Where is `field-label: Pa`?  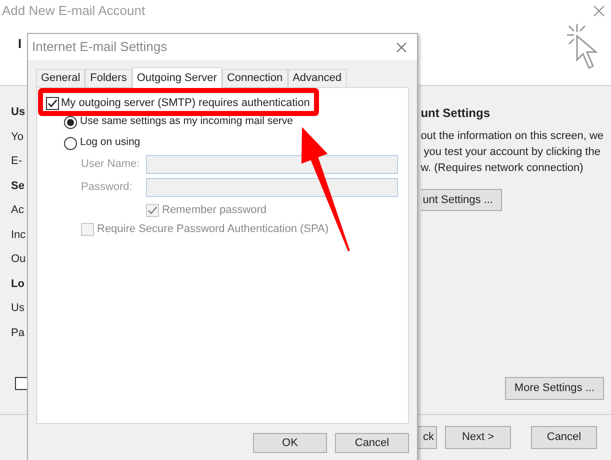
field-label: Pa is located at coordinates (18, 333).